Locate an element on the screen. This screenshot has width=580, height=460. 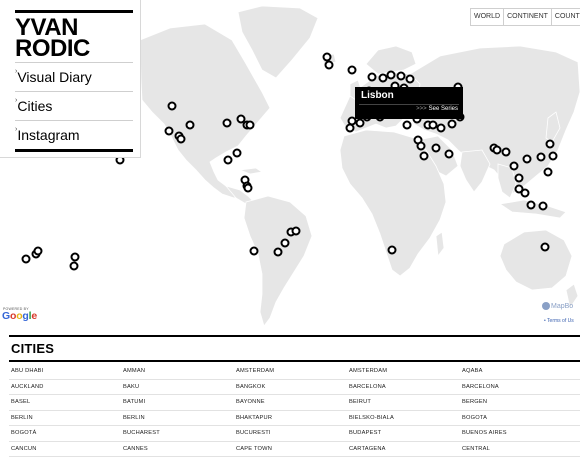
nav-instagram: ›Instagram is located at coordinates (74, 134).